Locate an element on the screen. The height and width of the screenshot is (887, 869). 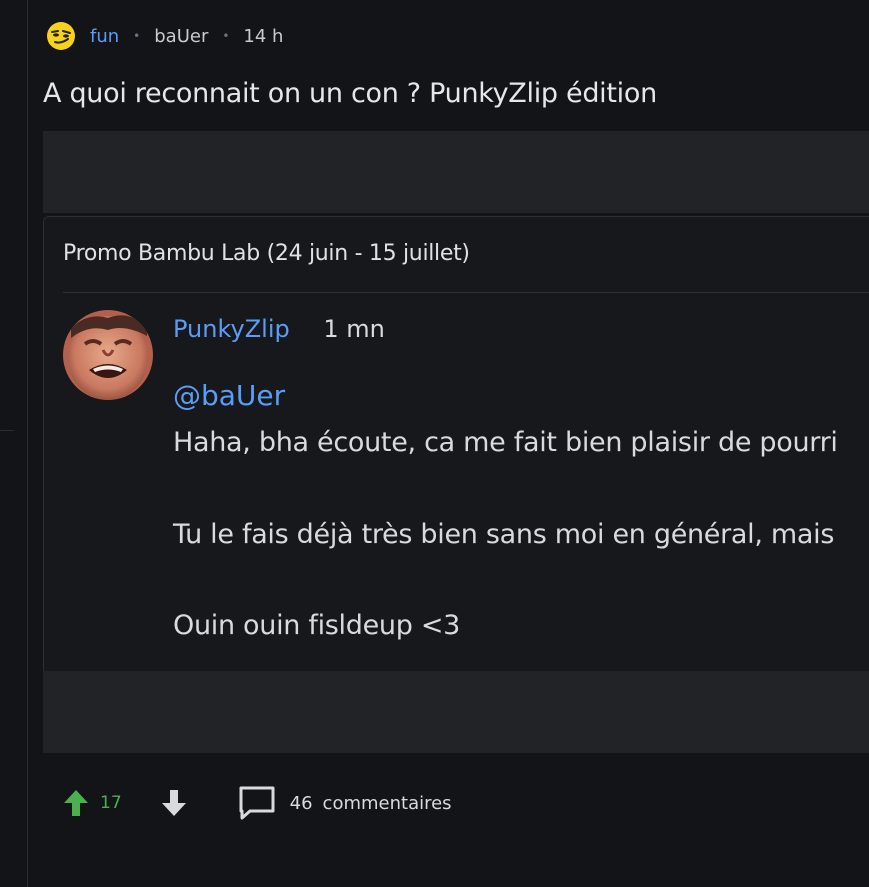
speech-bubble-icon is located at coordinates (257, 803).